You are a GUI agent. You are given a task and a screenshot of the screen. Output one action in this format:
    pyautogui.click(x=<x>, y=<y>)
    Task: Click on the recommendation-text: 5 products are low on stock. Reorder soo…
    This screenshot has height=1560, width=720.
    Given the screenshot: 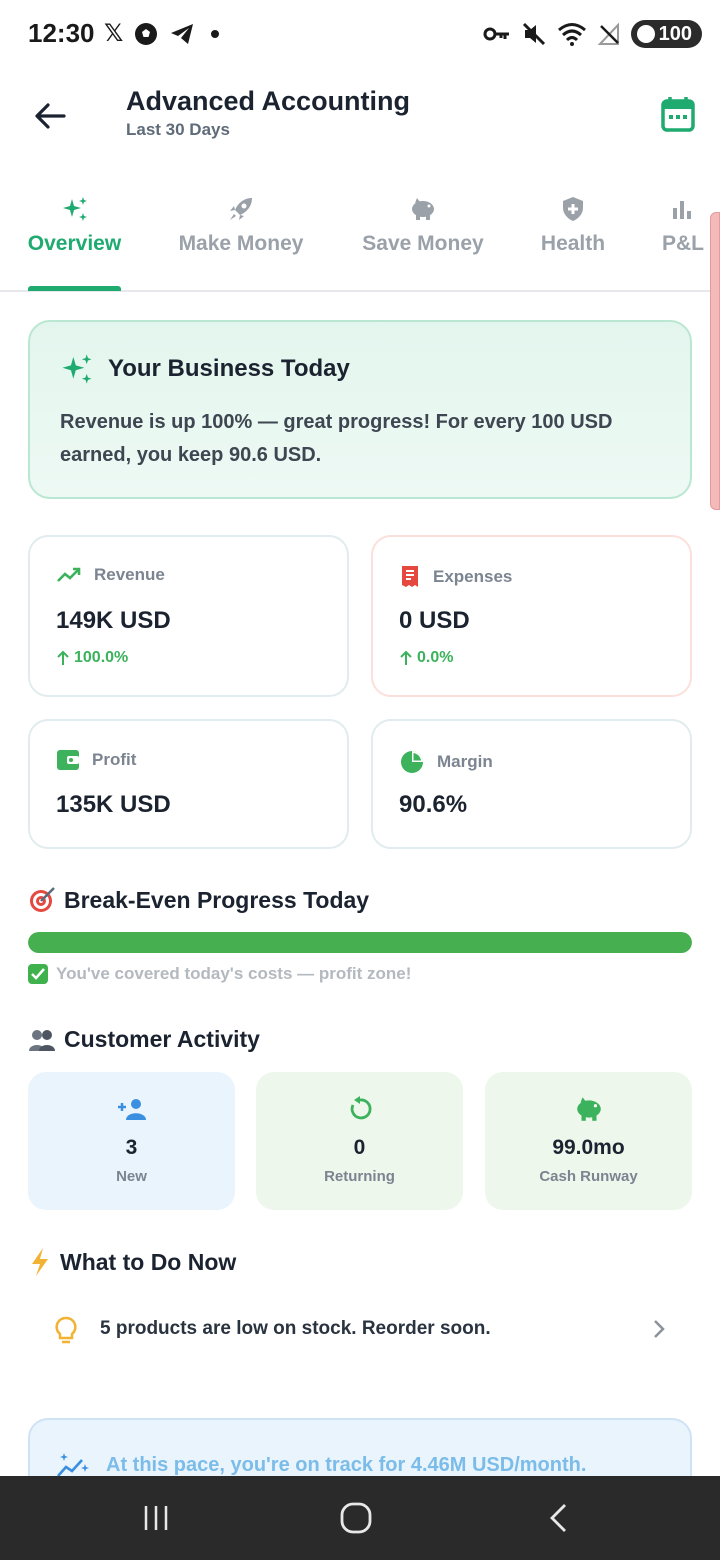 What is the action you would take?
    pyautogui.click(x=295, y=1328)
    